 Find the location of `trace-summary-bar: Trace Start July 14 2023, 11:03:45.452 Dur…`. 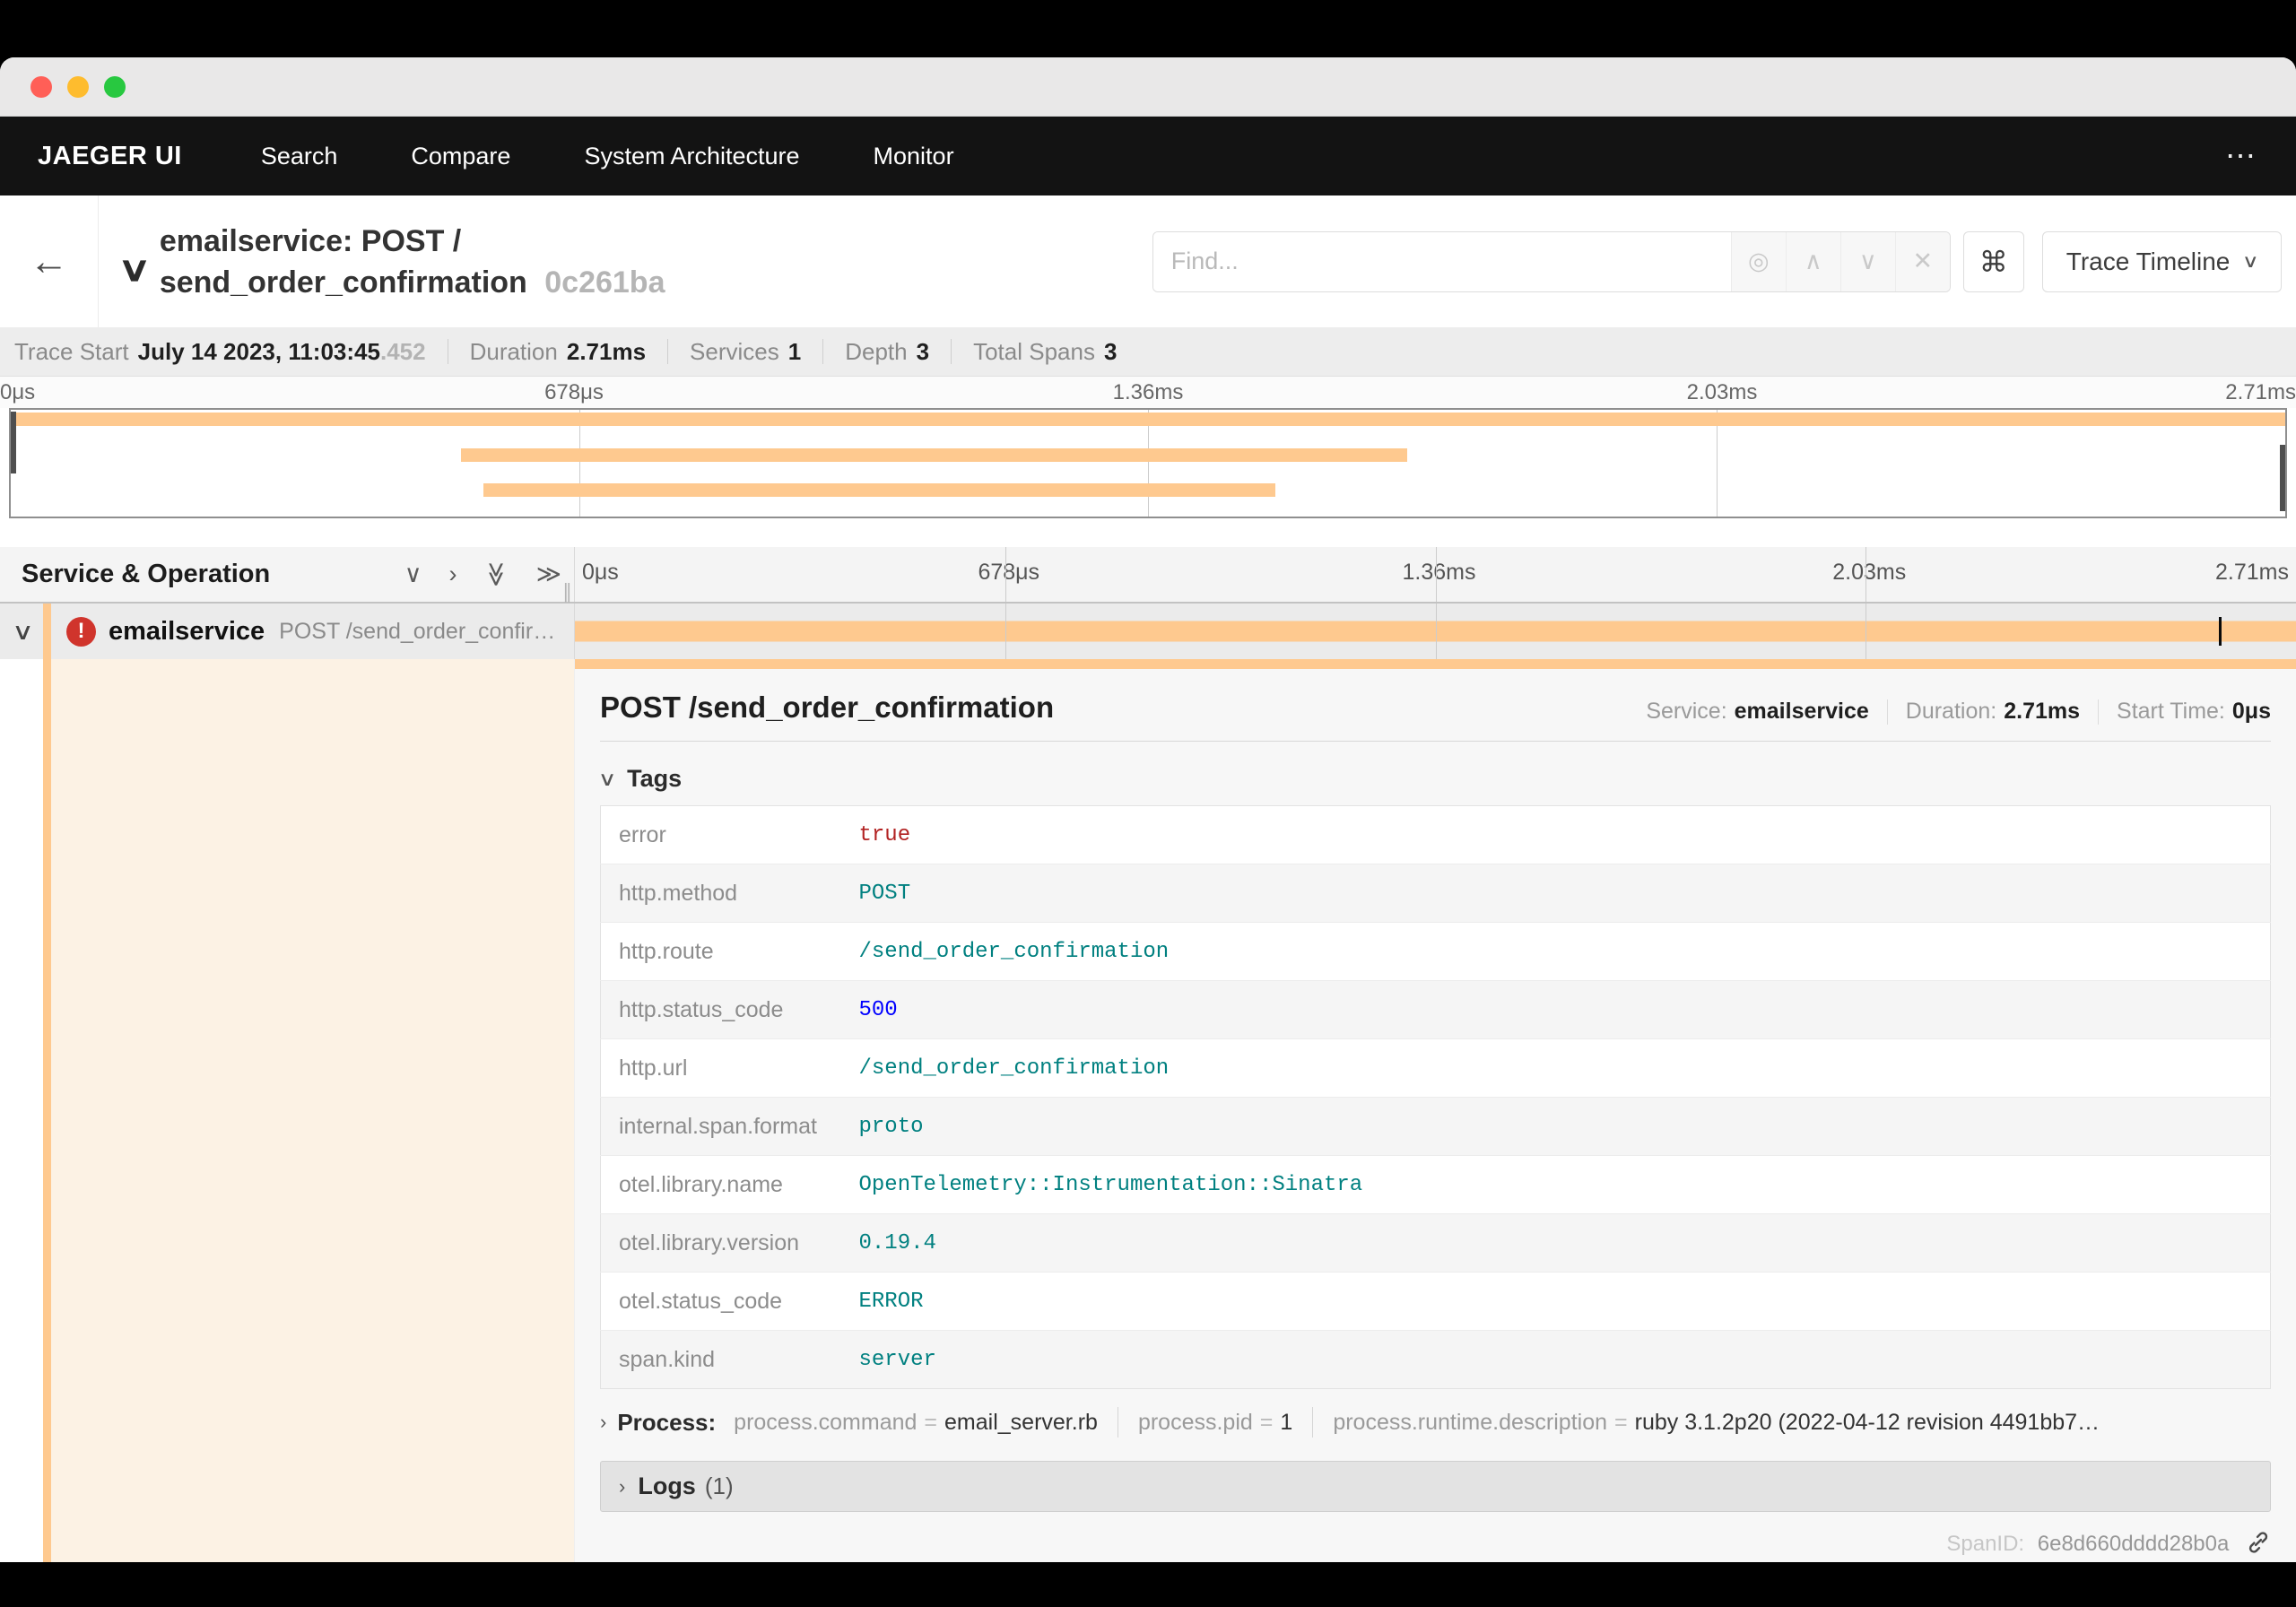

trace-summary-bar: Trace Start July 14 2023, 11:03:45.452 Dur… is located at coordinates (1148, 352).